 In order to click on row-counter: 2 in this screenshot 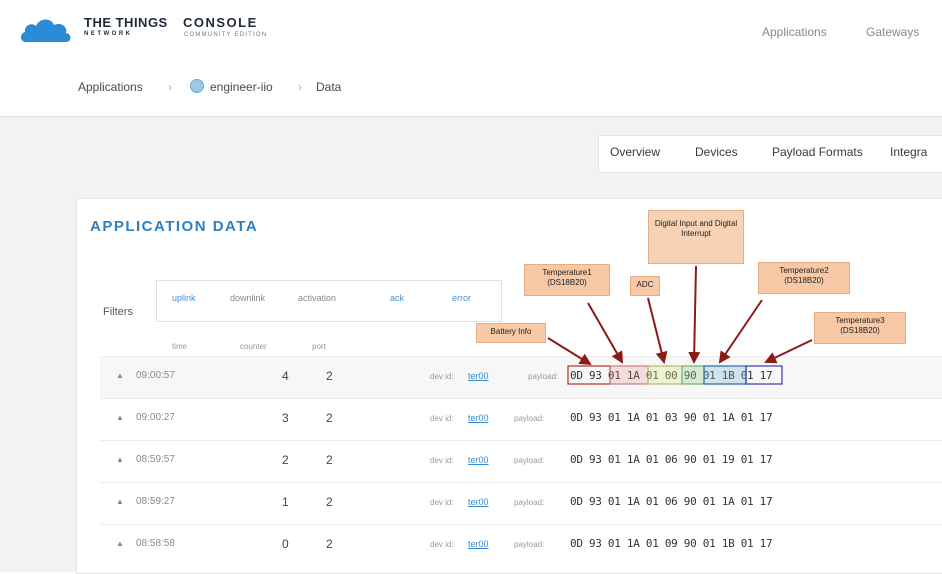, I will do `click(285, 460)`.